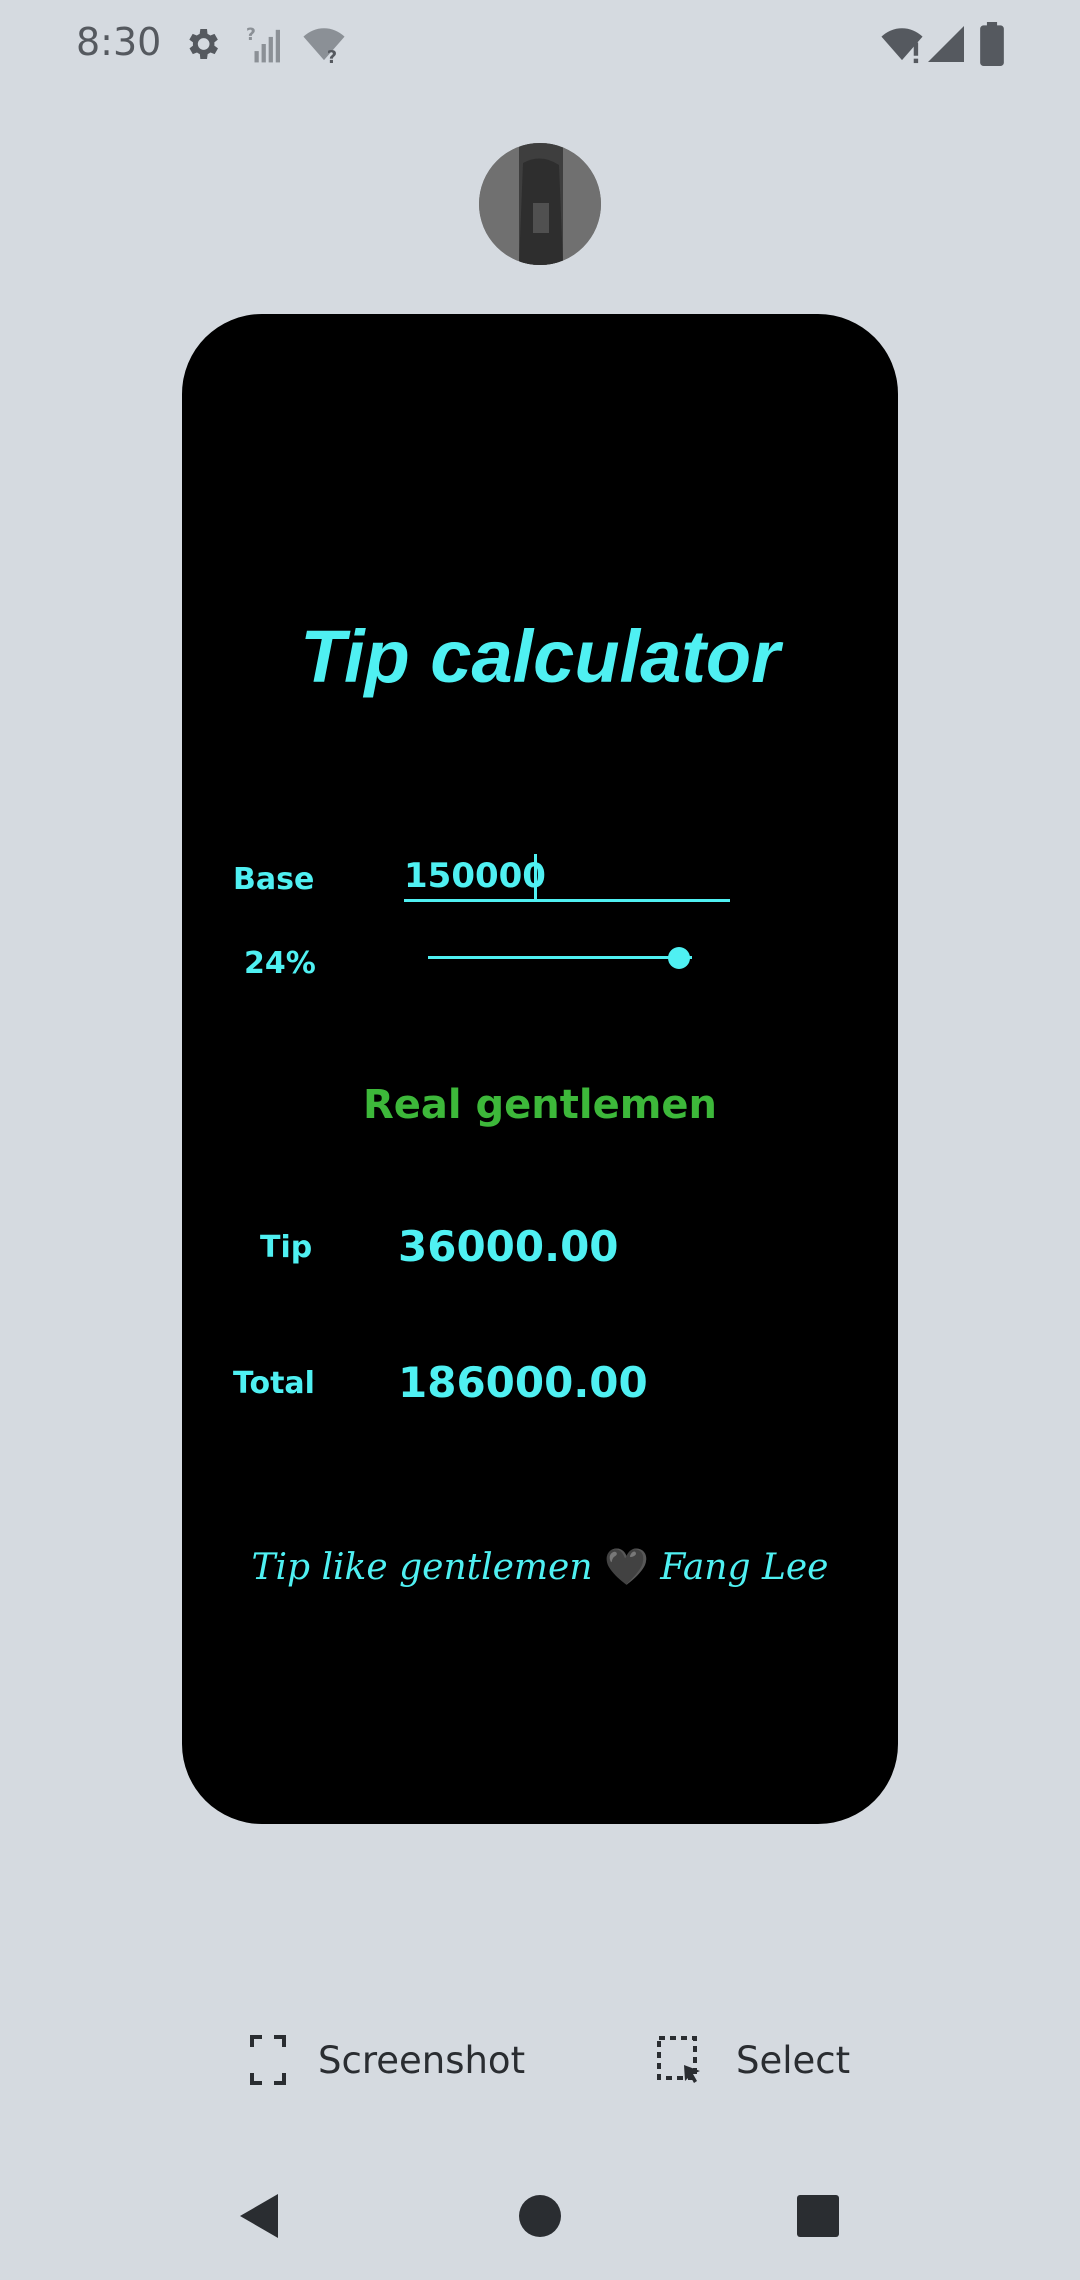  Describe the element at coordinates (324, 47) in the screenshot. I see `wifi-unknown-icon: ?` at that location.